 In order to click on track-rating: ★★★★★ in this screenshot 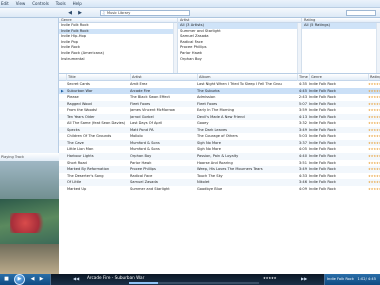, I will do `click(374, 189)`.